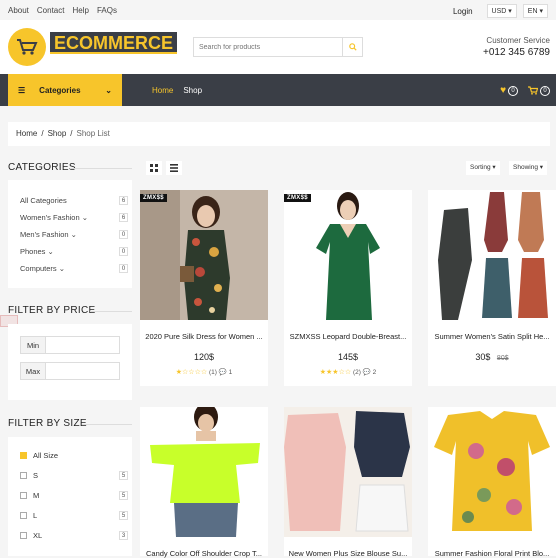  Describe the element at coordinates (33, 371) in the screenshot. I see `price-max-label: Max` at that location.